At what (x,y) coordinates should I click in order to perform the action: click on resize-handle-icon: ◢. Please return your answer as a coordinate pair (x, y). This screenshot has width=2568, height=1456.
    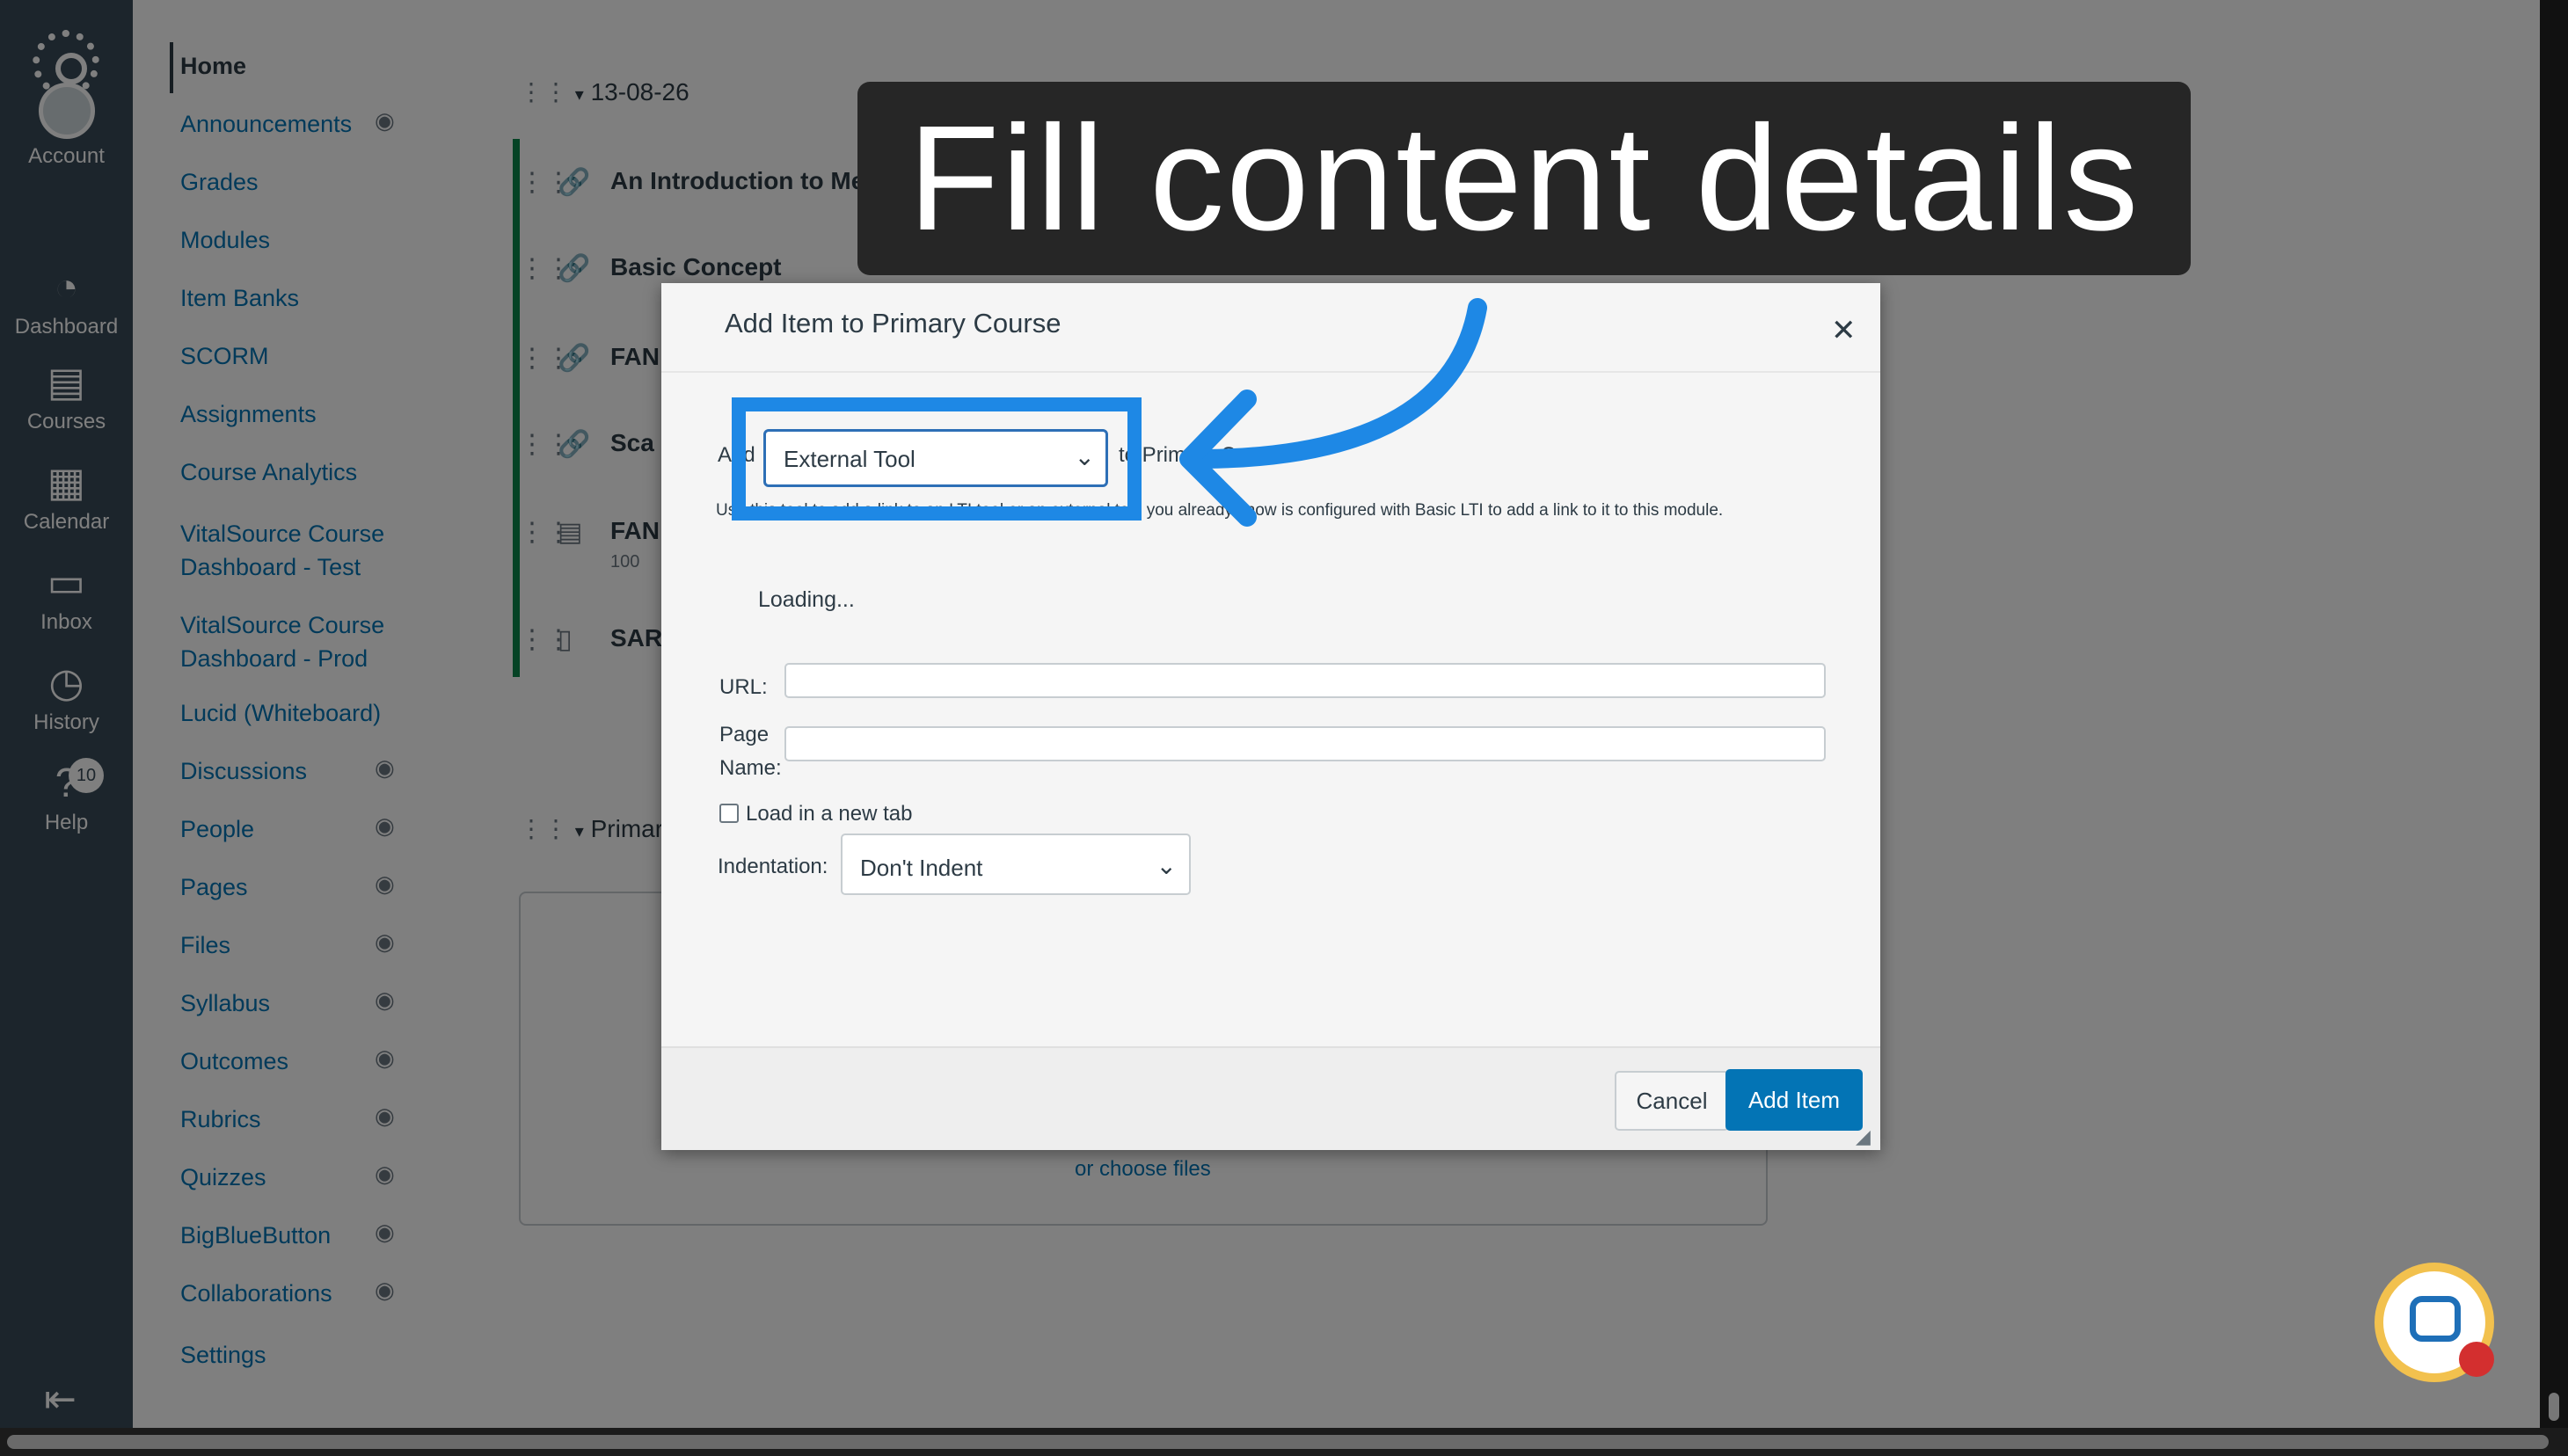
    Looking at the image, I should click on (1863, 1136).